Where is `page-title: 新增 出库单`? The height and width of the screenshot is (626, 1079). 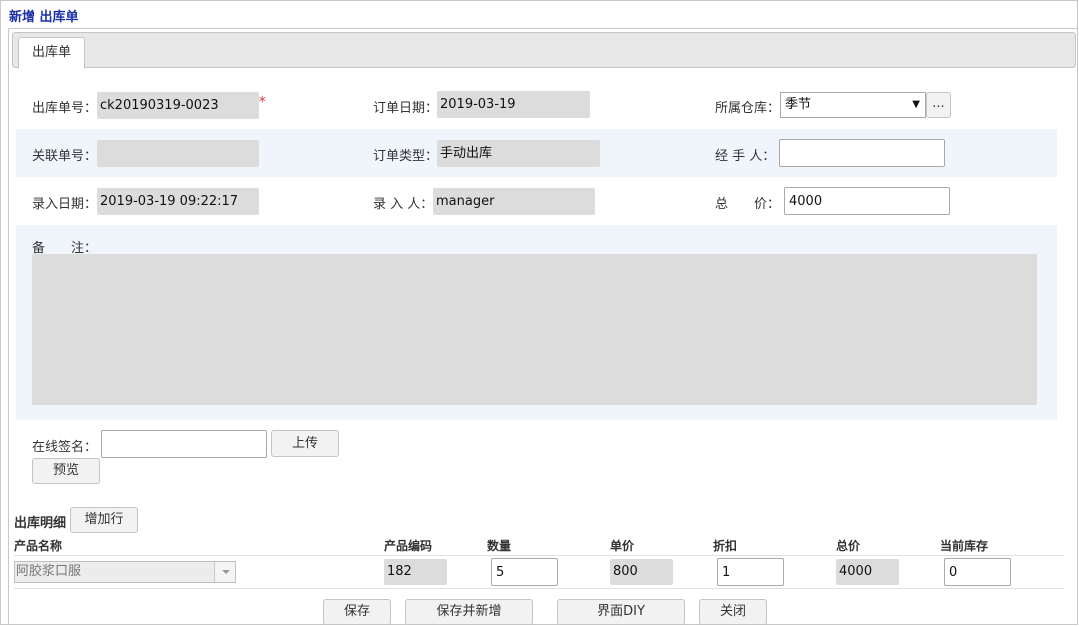 page-title: 新增 出库单 is located at coordinates (44, 17).